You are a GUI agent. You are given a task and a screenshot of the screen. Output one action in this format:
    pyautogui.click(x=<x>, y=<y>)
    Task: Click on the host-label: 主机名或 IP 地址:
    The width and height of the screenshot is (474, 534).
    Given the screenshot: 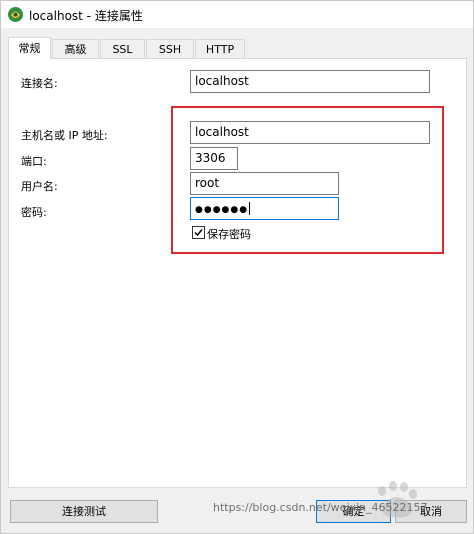 What is the action you would take?
    pyautogui.click(x=64, y=135)
    